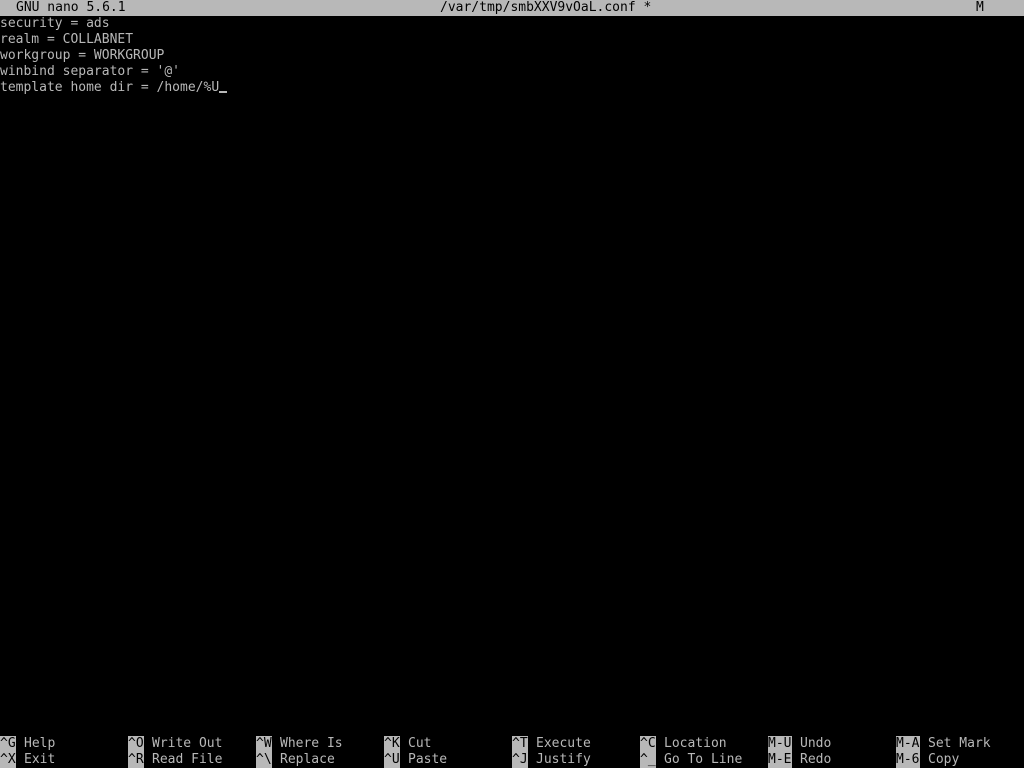 This screenshot has width=1024, height=768. I want to click on shortcut-location: ^C Location, so click(683, 744).